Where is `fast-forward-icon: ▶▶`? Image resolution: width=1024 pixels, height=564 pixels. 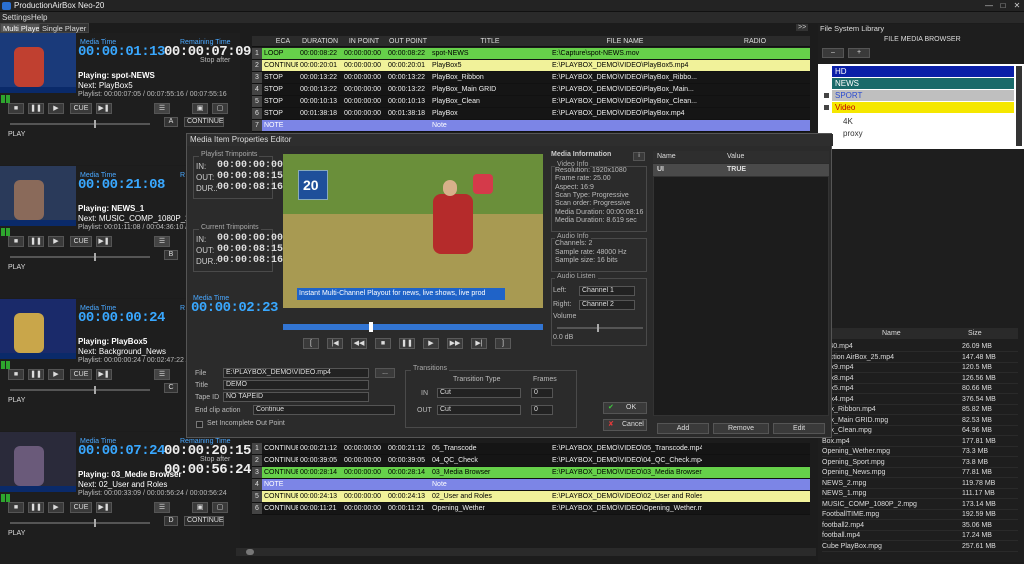 fast-forward-icon: ▶▶ is located at coordinates (455, 343).